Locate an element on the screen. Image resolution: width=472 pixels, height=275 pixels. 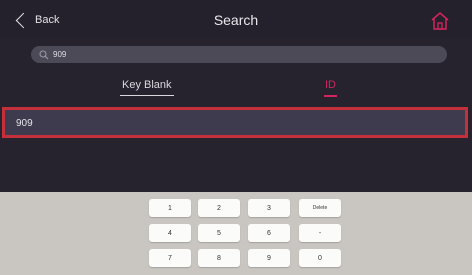
key-0: 0 is located at coordinates (320, 258).